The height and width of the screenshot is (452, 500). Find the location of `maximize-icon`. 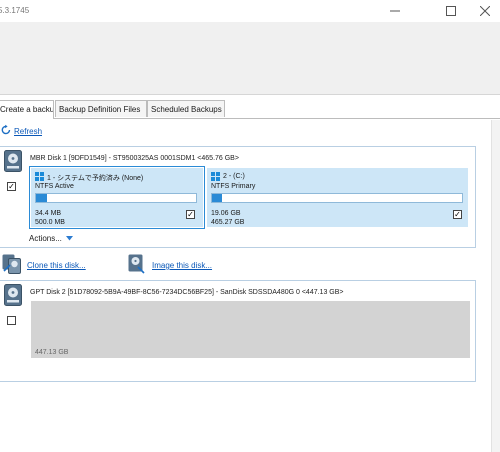

maximize-icon is located at coordinates (451, 11).